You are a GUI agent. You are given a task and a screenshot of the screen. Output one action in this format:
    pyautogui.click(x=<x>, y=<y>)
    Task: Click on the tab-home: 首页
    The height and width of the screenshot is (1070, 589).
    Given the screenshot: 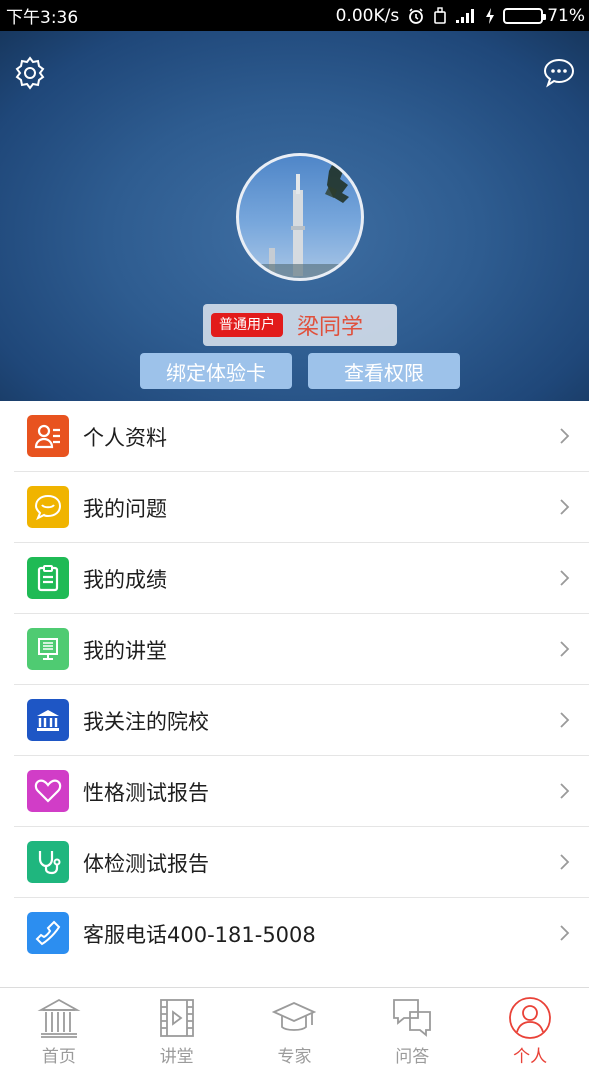 What is the action you would take?
    pyautogui.click(x=59, y=1029)
    